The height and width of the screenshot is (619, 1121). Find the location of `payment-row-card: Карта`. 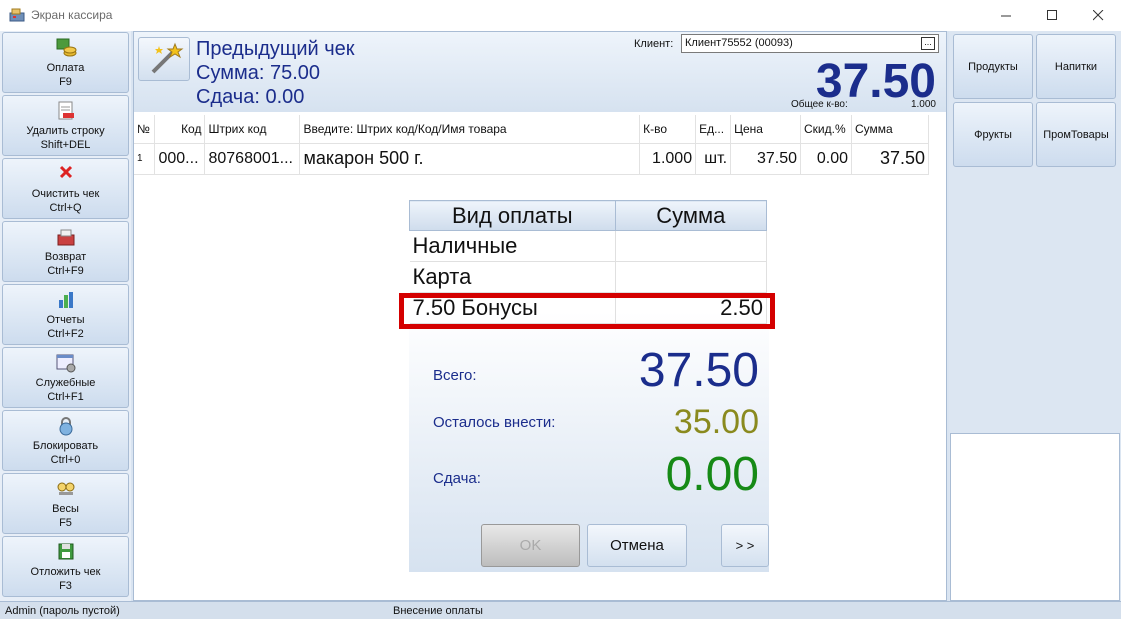

payment-row-card: Карта is located at coordinates (588, 277).